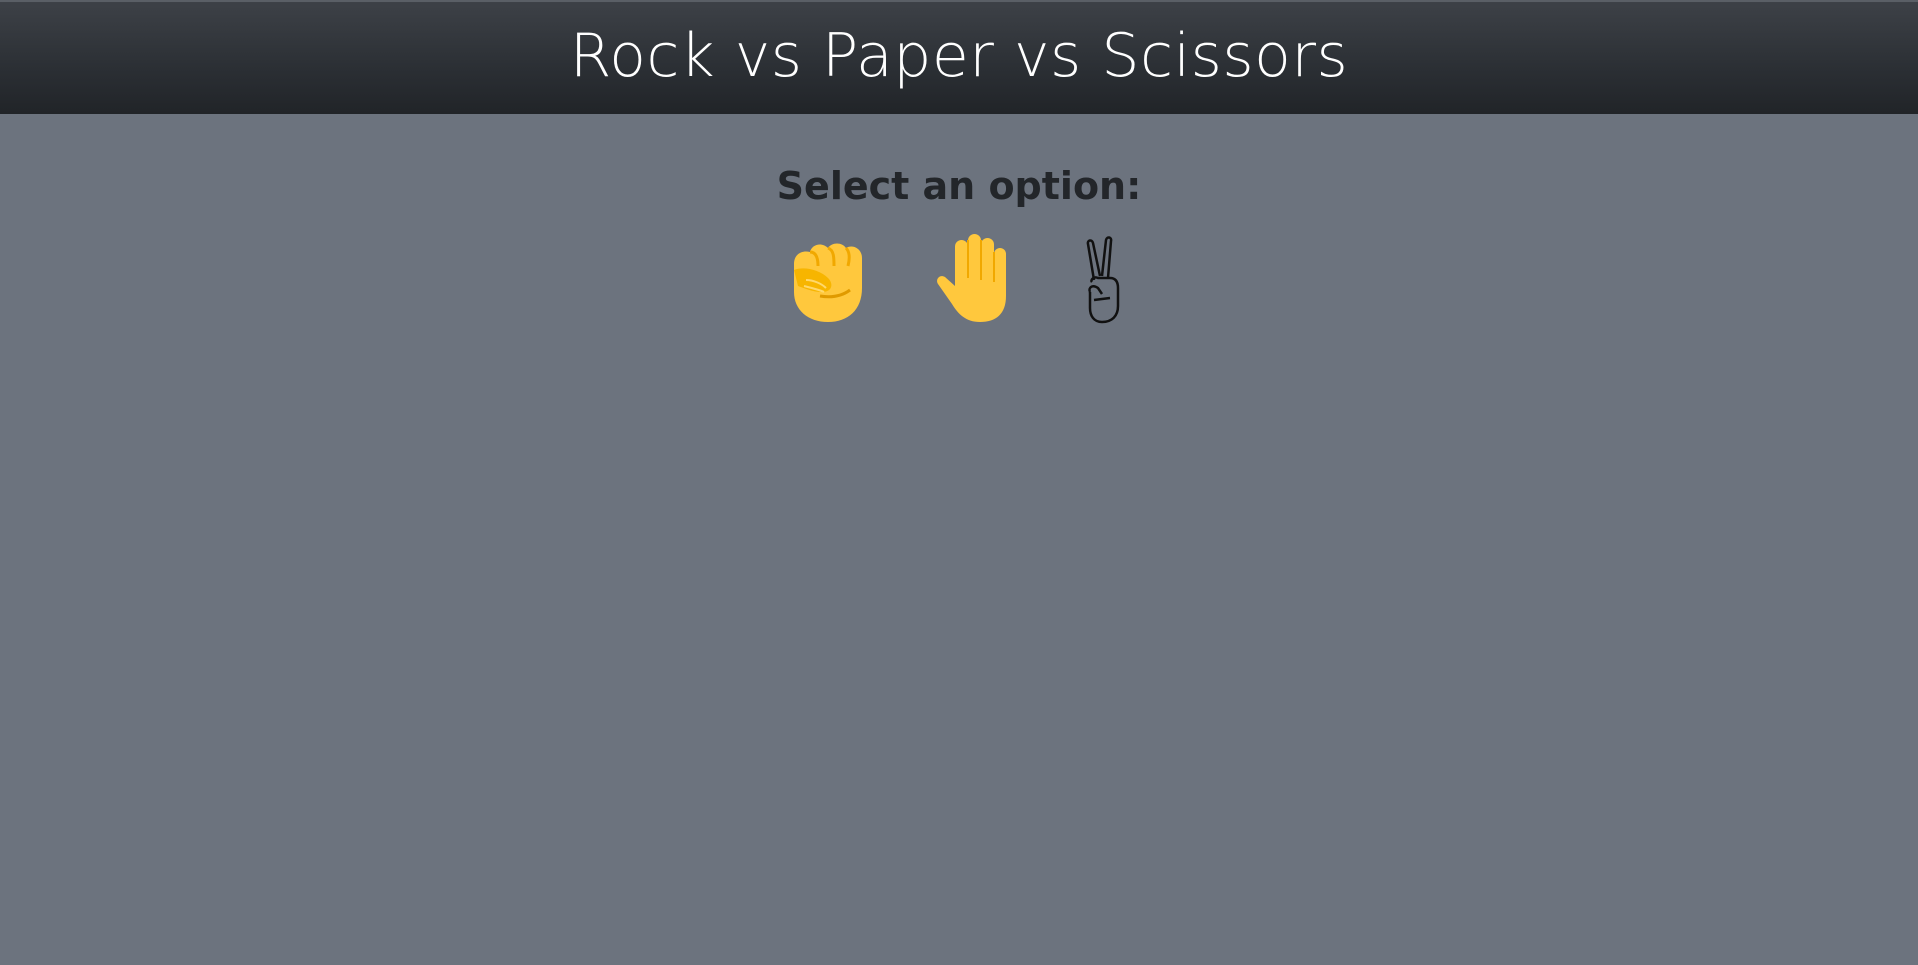  I want to click on app-header: Rock vs Paper vs Scissors, so click(959, 58).